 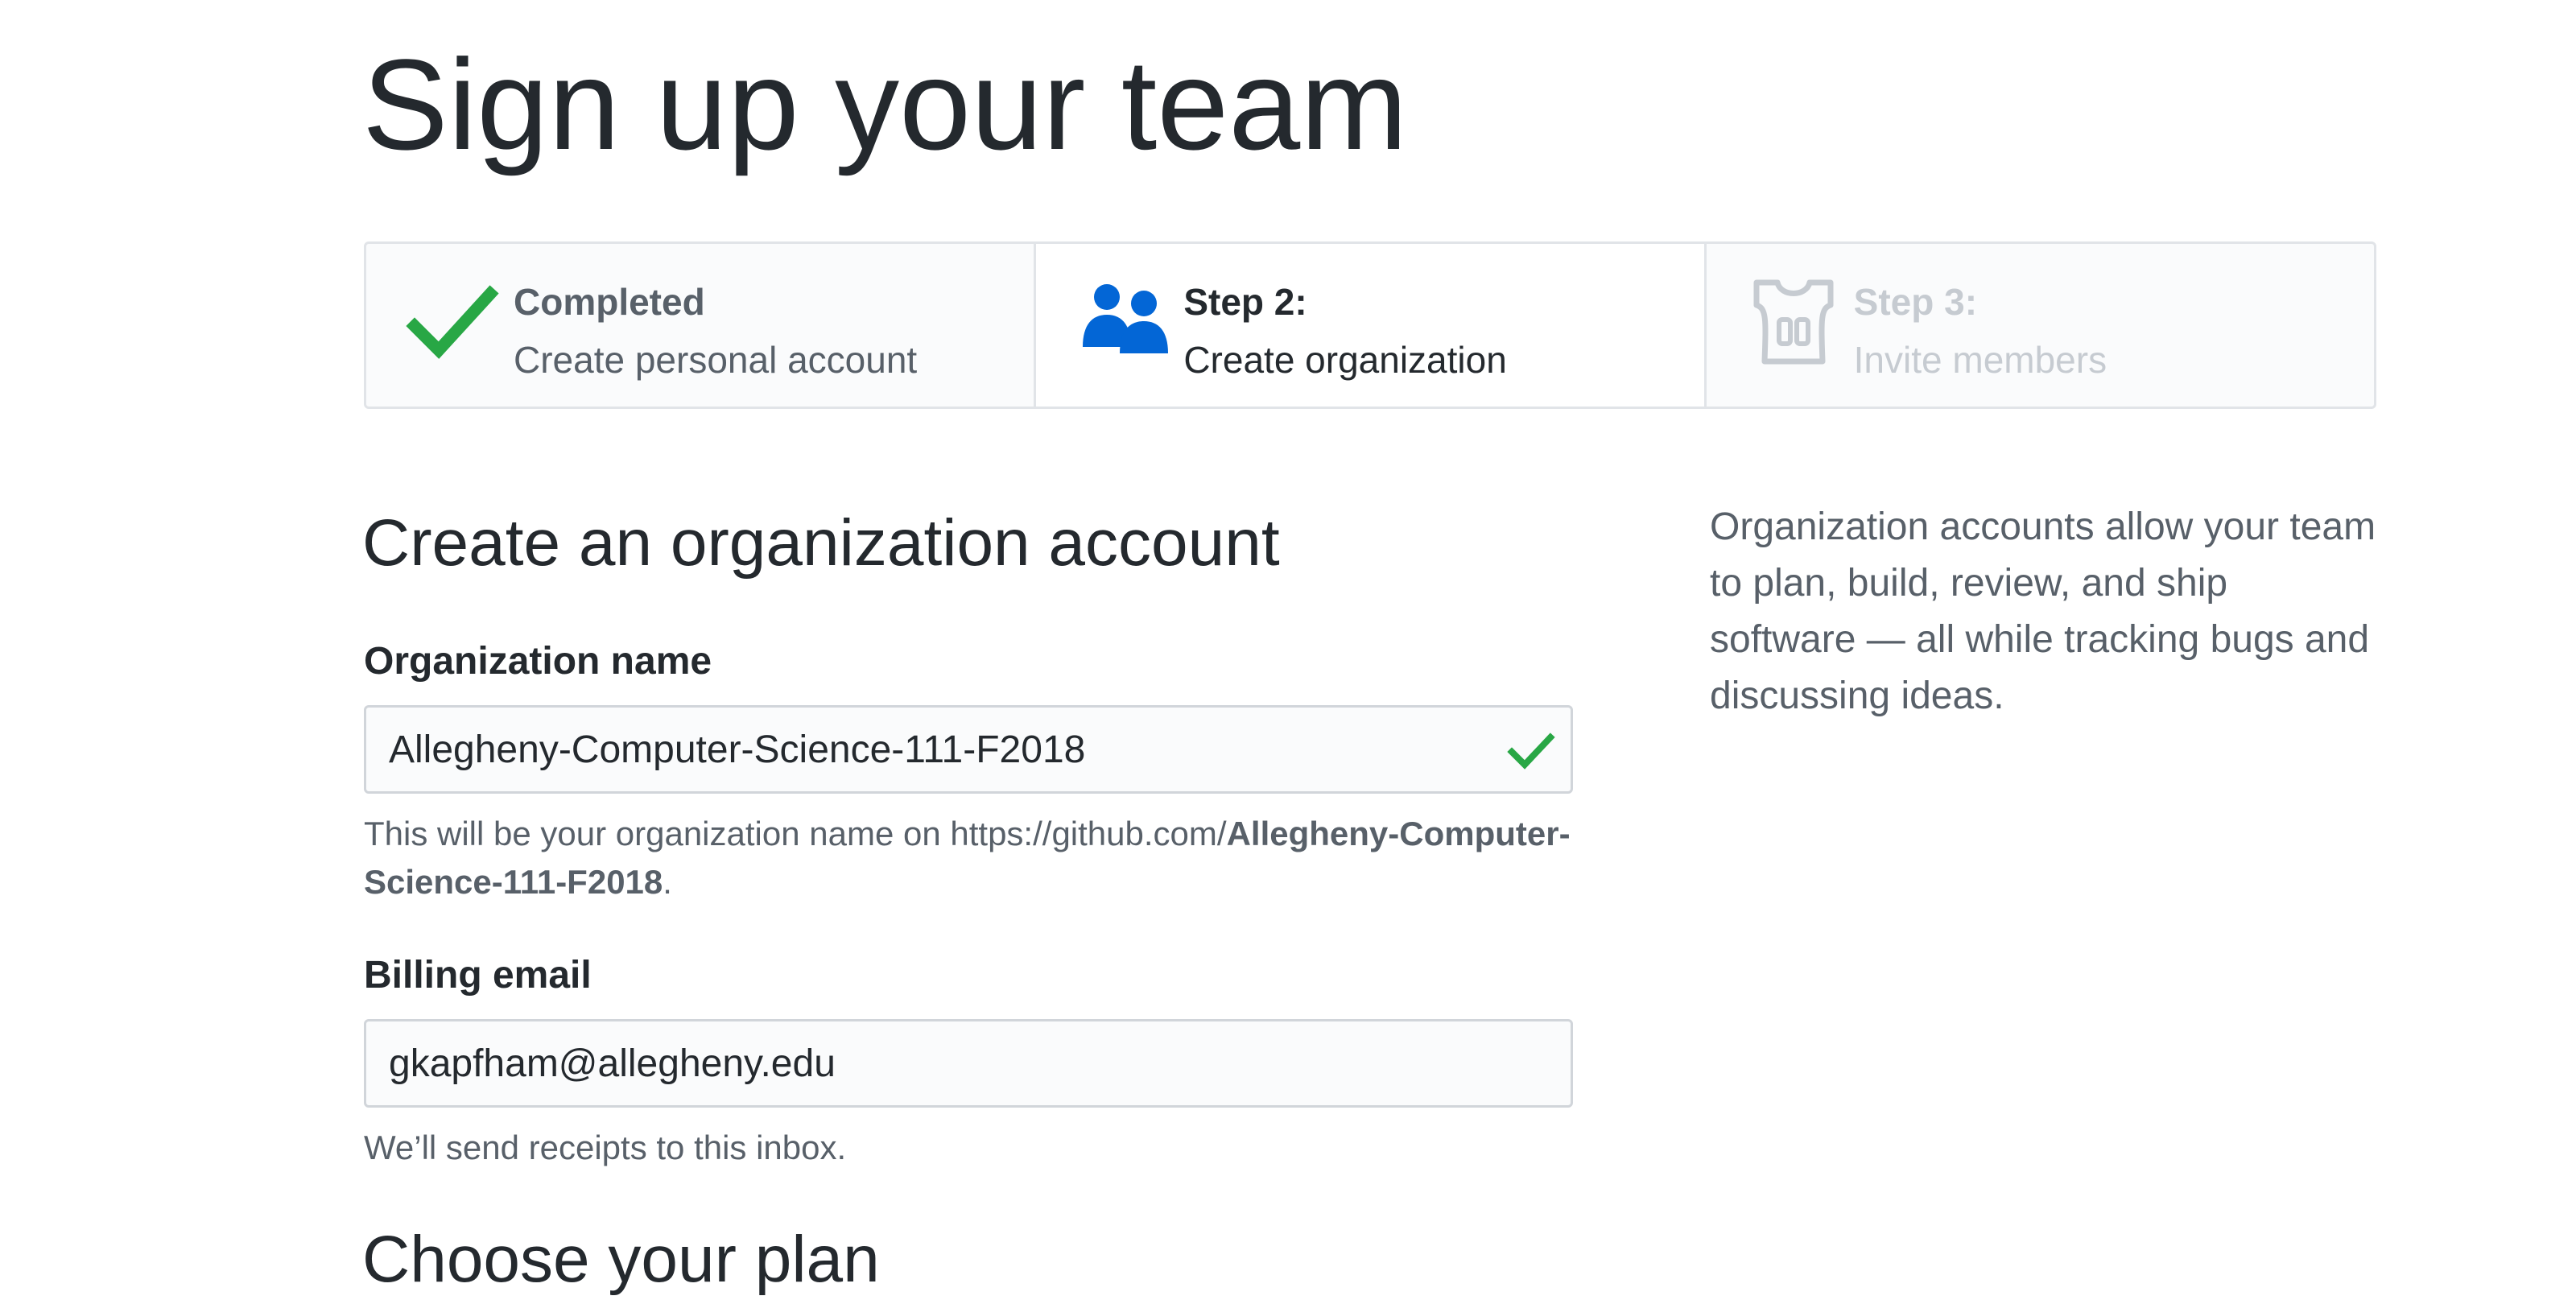 I want to click on step-completed: Completed Create personal account, so click(x=700, y=325).